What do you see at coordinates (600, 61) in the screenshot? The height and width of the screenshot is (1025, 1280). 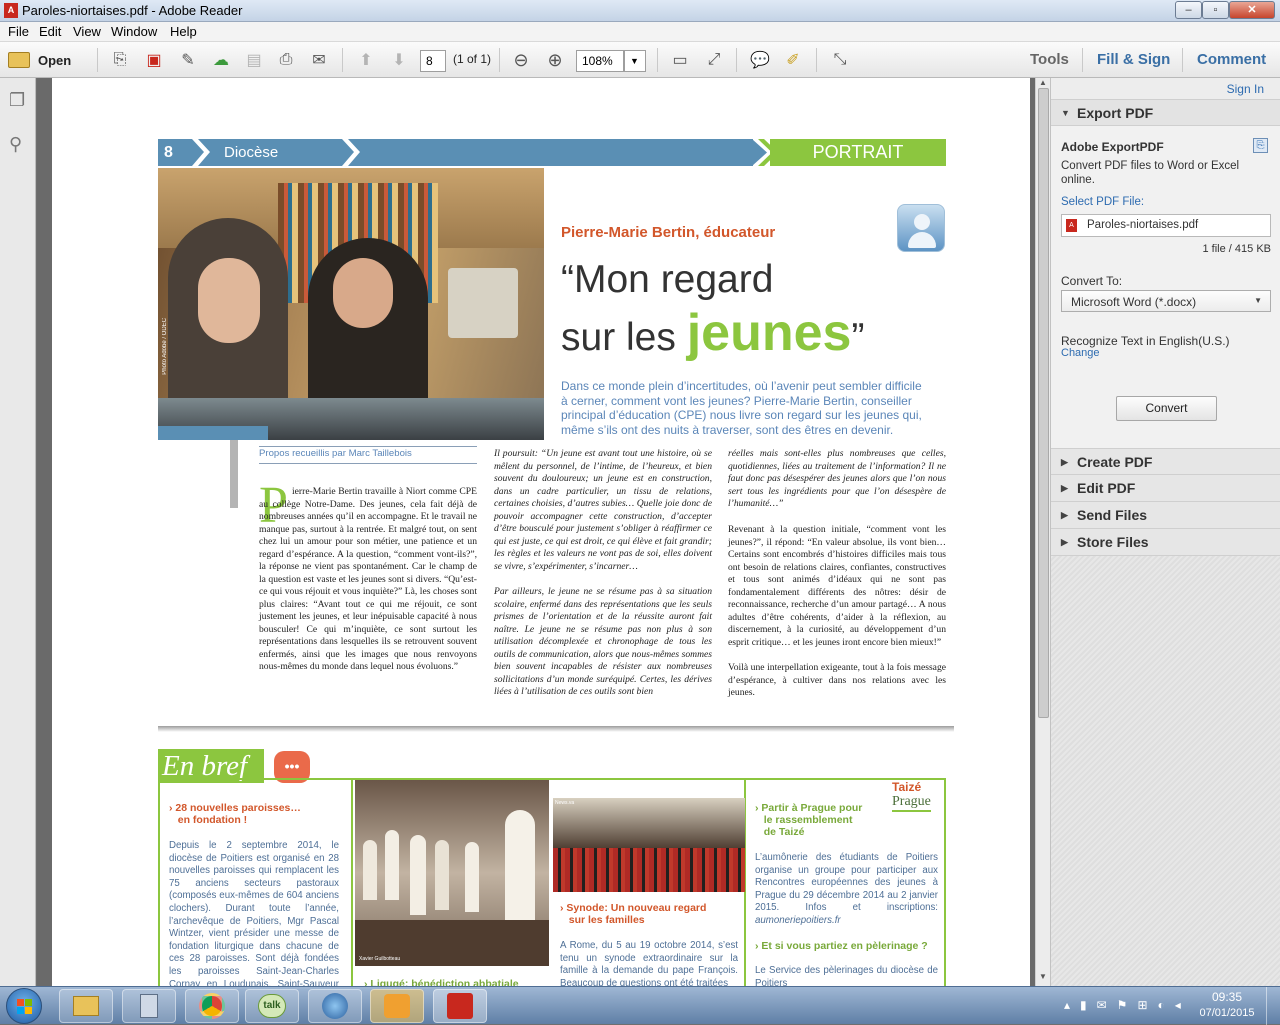 I see `zoom-input: 108%` at bounding box center [600, 61].